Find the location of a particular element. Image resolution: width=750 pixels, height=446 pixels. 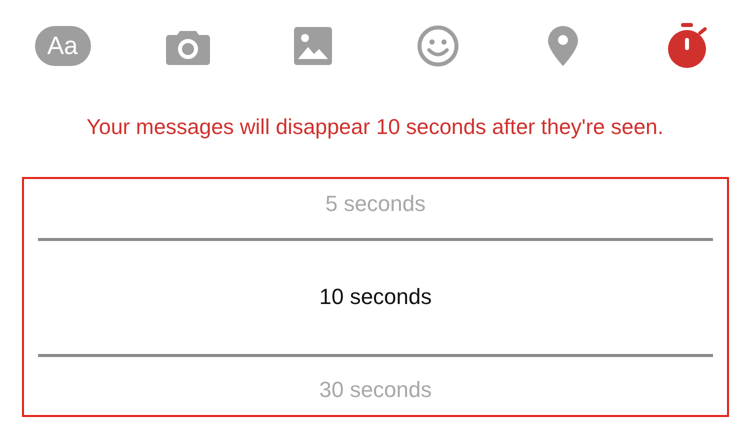

location-pin-icon is located at coordinates (563, 46).